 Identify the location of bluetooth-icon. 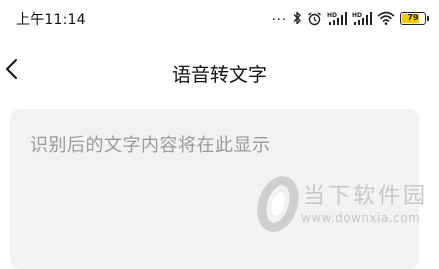
(297, 18).